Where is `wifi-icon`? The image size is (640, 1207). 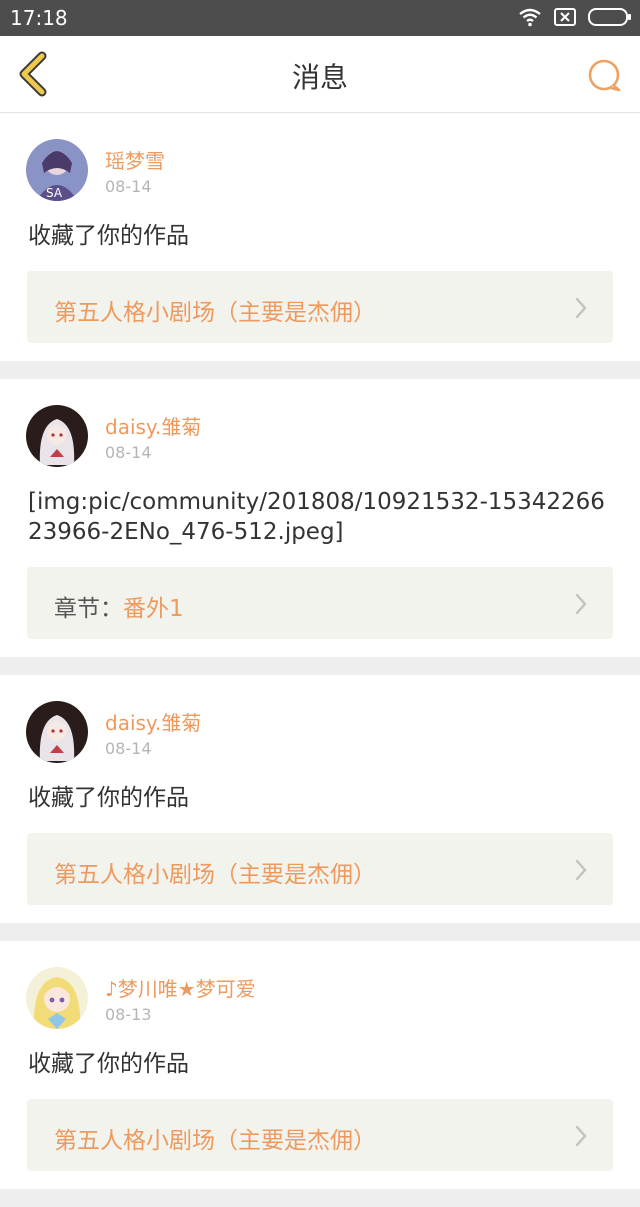
wifi-icon is located at coordinates (530, 17).